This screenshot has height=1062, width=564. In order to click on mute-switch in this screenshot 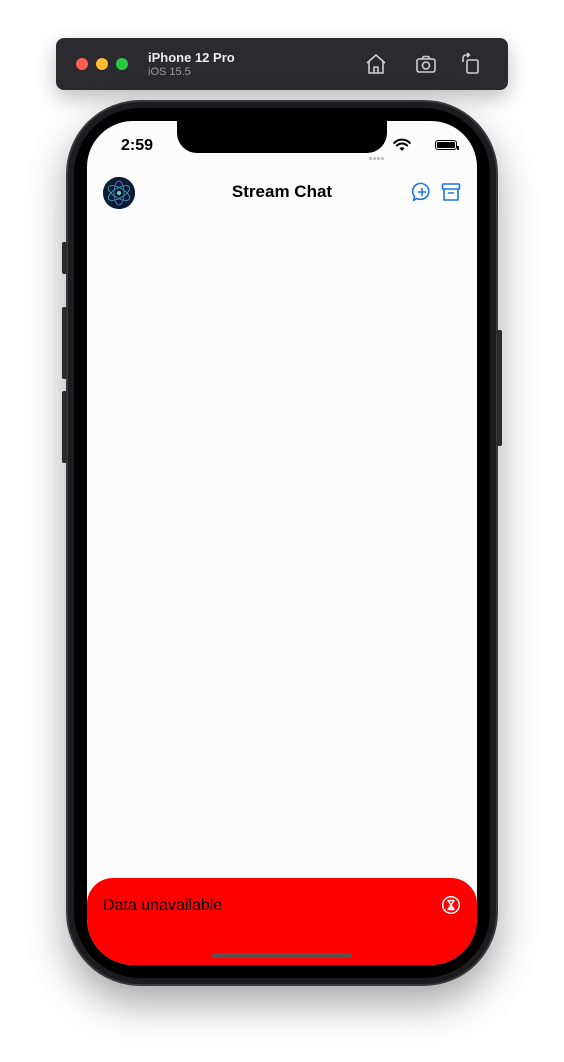, I will do `click(64, 258)`.